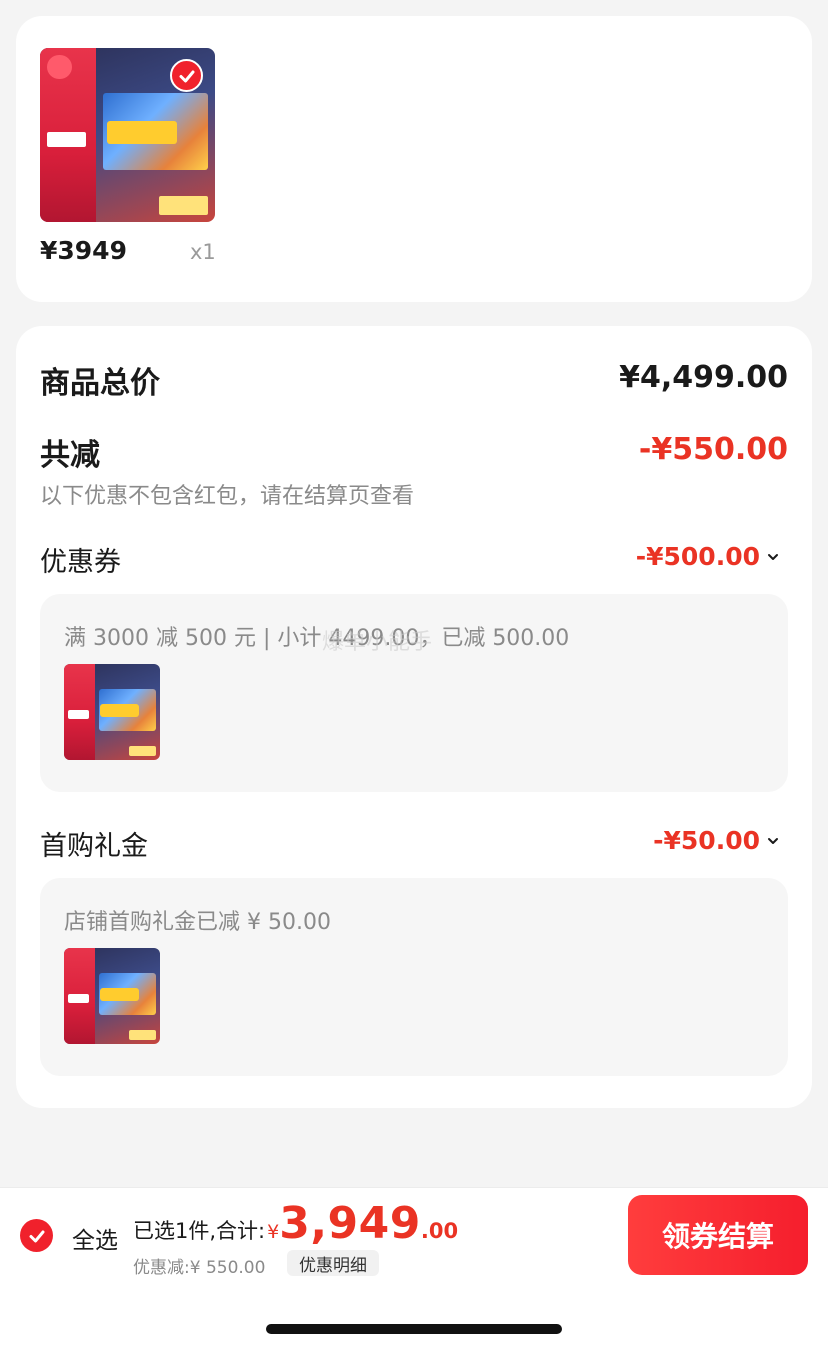 The height and width of the screenshot is (1350, 828). Describe the element at coordinates (83, 250) in the screenshot. I see `product-price: ¥3949` at that location.